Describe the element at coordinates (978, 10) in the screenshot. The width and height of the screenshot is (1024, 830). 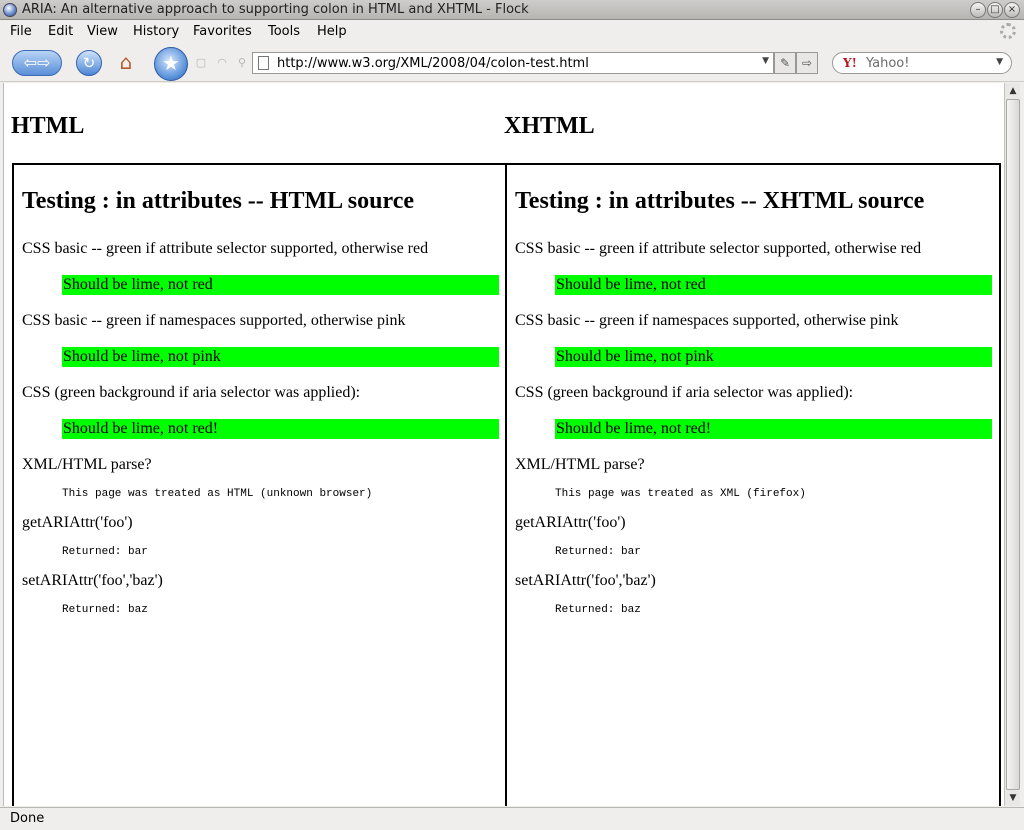
I see `minimize-icon: –` at that location.